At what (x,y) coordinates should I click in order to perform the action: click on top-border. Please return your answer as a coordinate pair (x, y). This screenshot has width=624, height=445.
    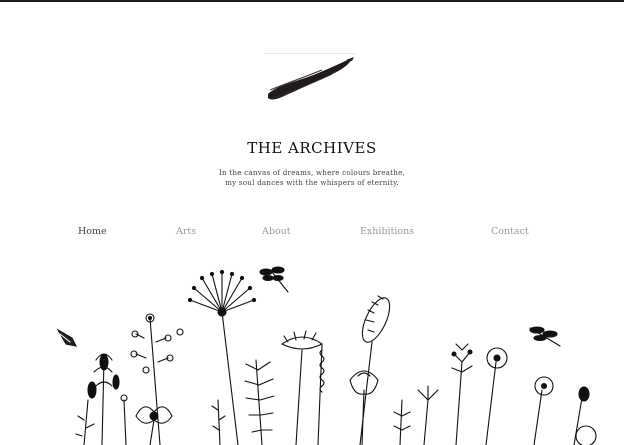
    Looking at the image, I should click on (312, 1).